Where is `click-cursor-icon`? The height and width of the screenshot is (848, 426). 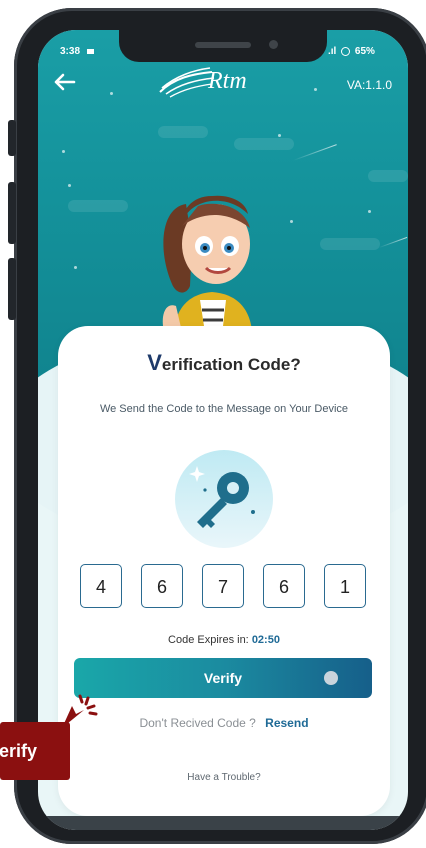 click-cursor-icon is located at coordinates (80, 711).